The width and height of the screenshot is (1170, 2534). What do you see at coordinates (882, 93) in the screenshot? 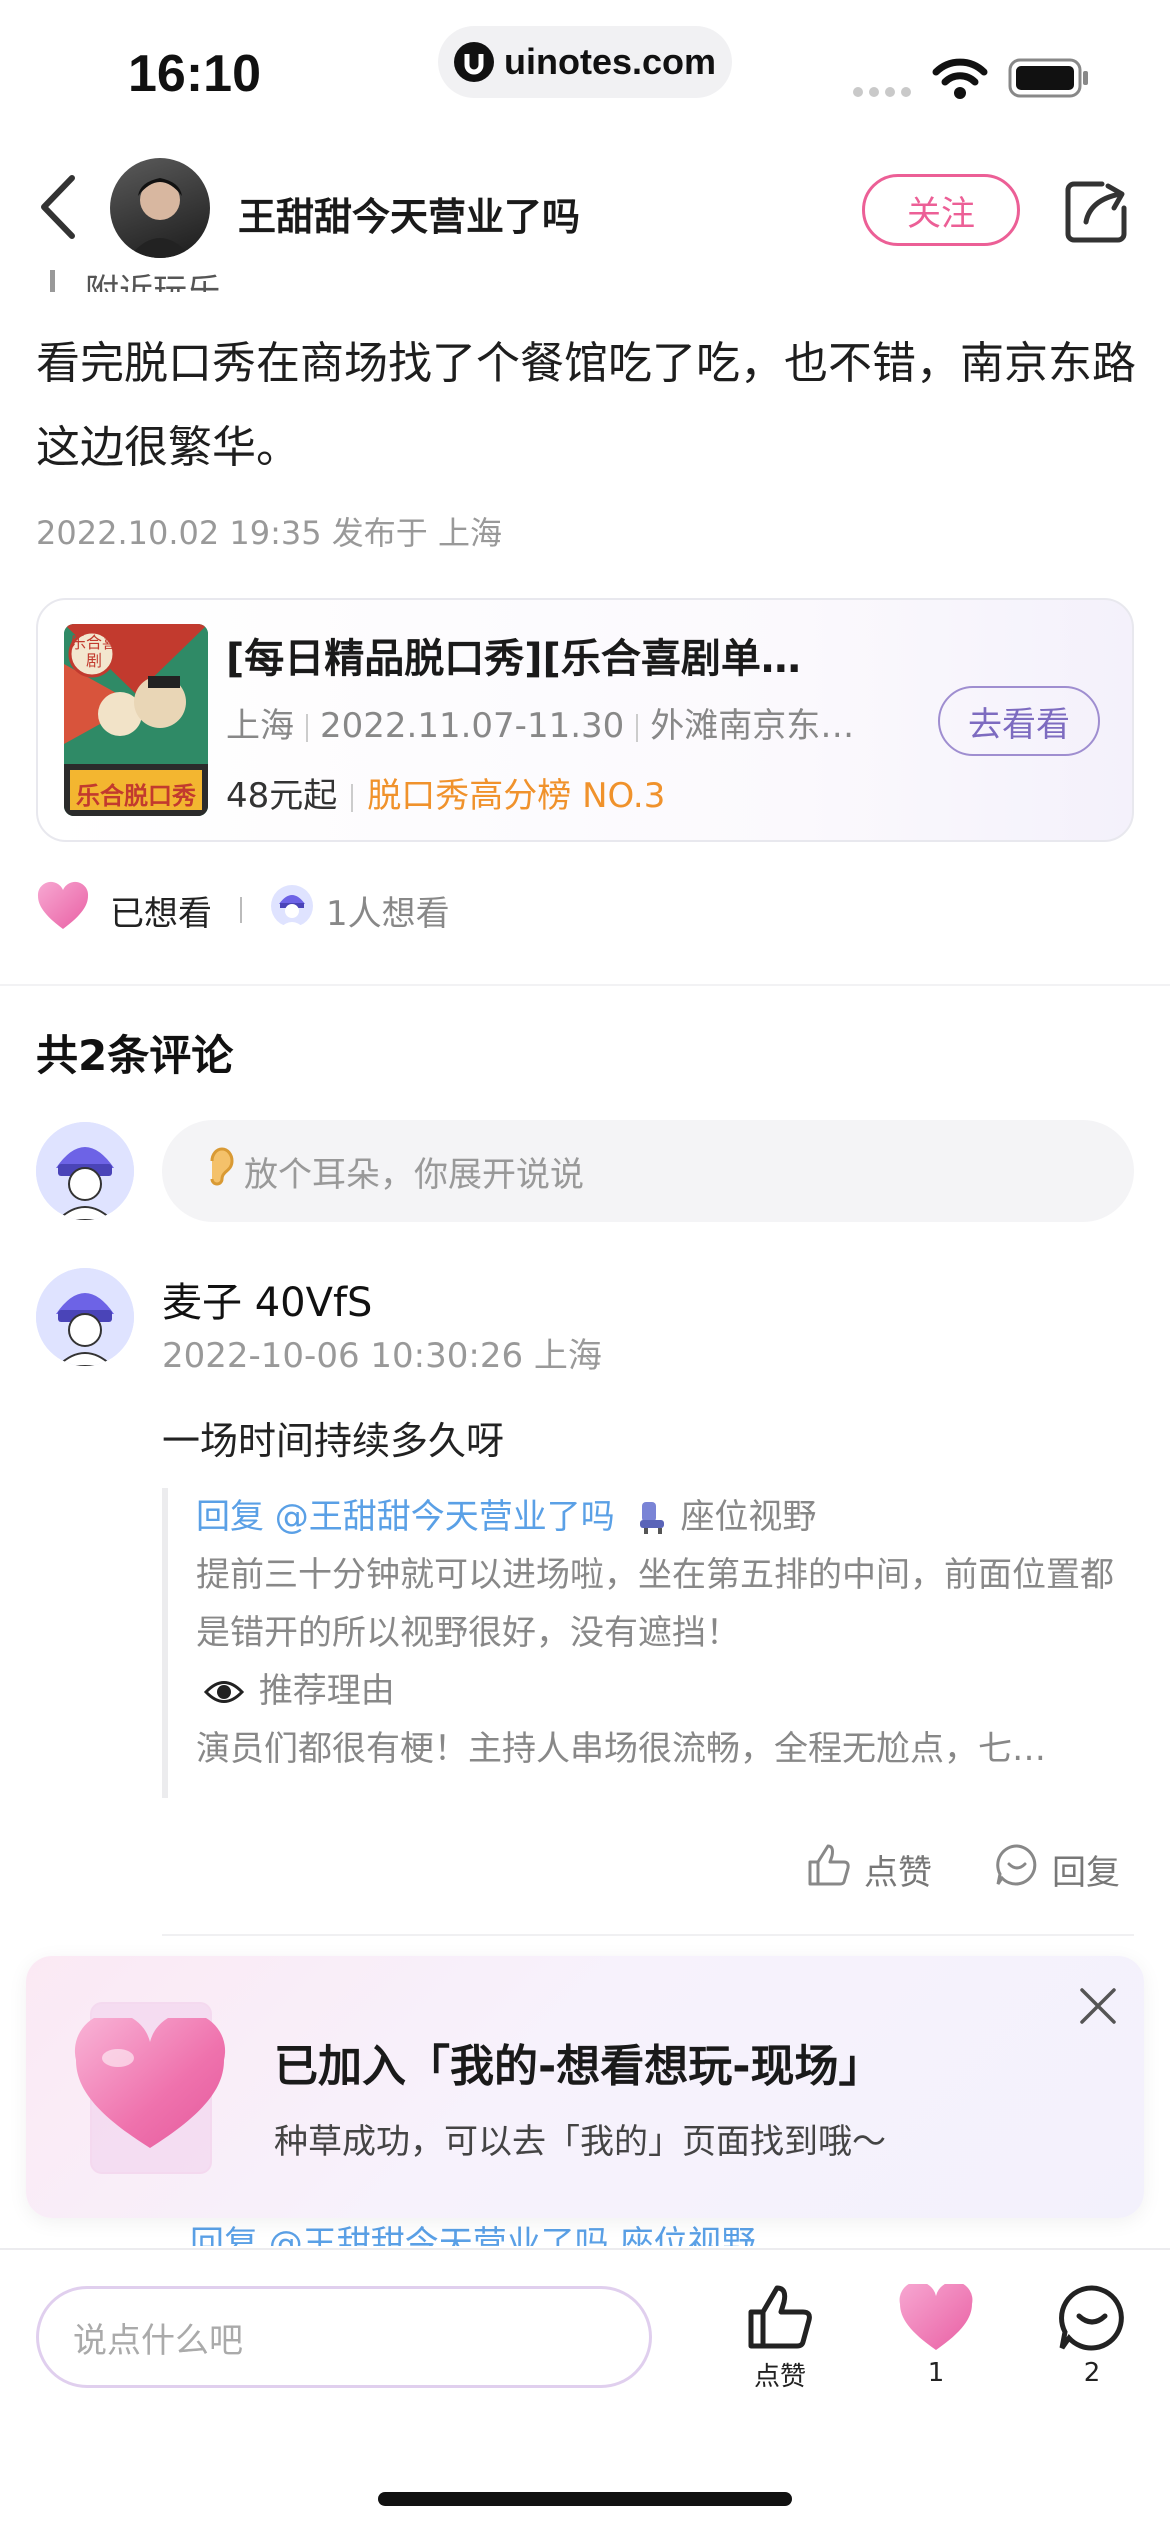
I see `cellular-signal-icon` at bounding box center [882, 93].